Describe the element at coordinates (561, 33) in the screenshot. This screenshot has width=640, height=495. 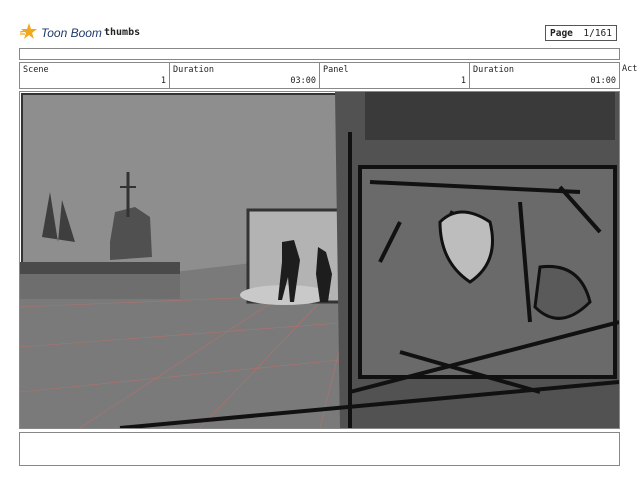
I see `page-label: Page` at that location.